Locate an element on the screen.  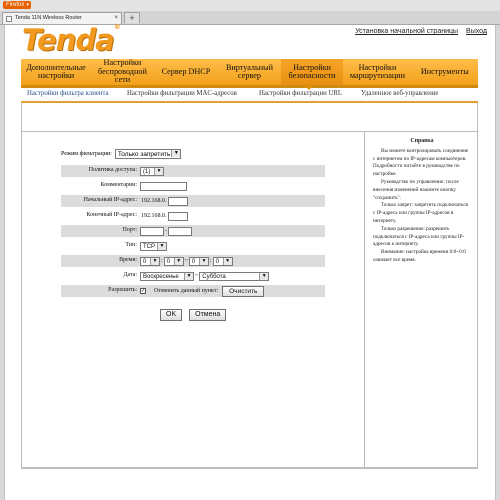
time-row: Время: 0 ▼ : 0 ▼ ~ 0 ▼ : 0 ▼ is located at coordinates (193, 261).